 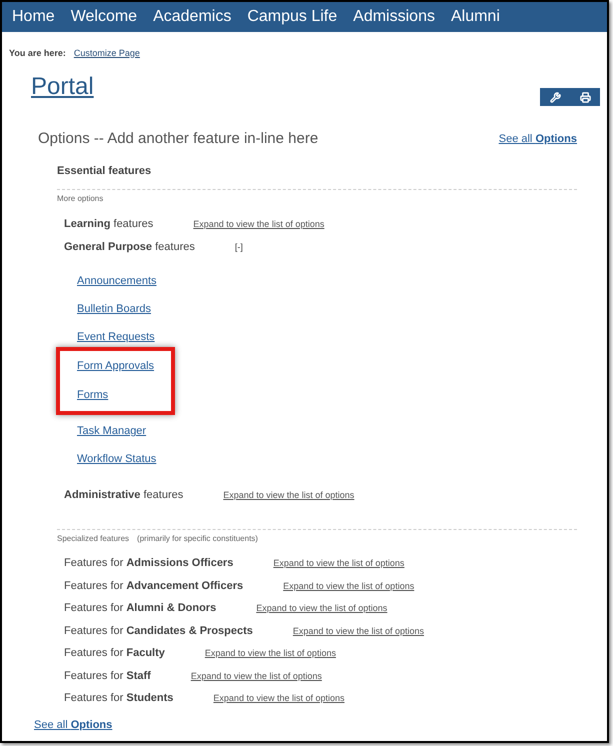 I want to click on feature-link: Event Requests, so click(x=116, y=337).